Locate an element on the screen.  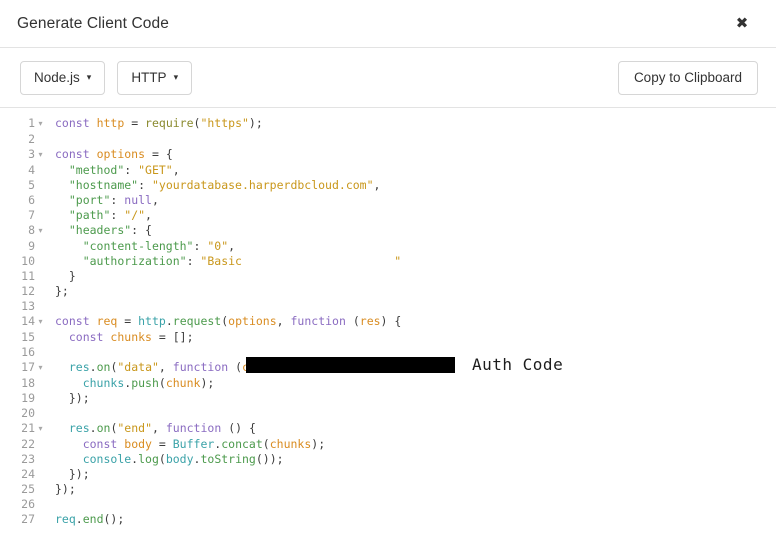
line-number: 19 is located at coordinates (28, 398).